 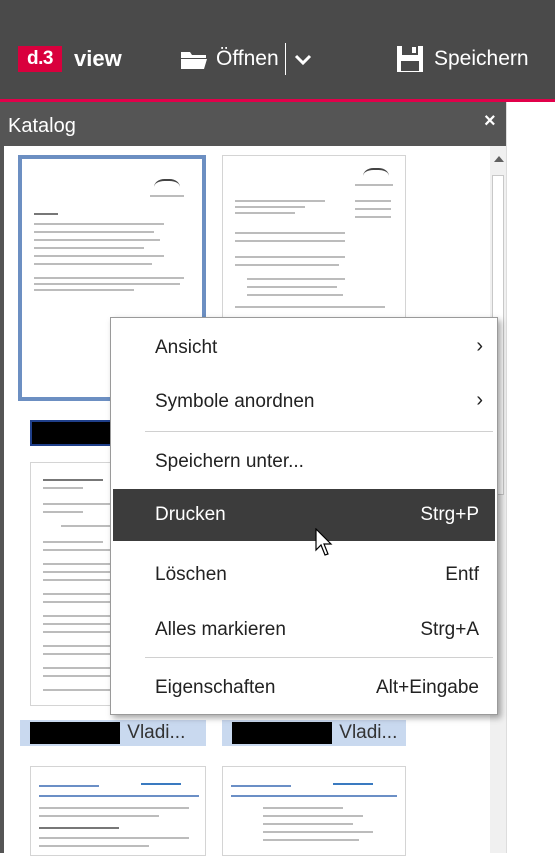 What do you see at coordinates (73, 433) in the screenshot?
I see `catalog-item-caption` at bounding box center [73, 433].